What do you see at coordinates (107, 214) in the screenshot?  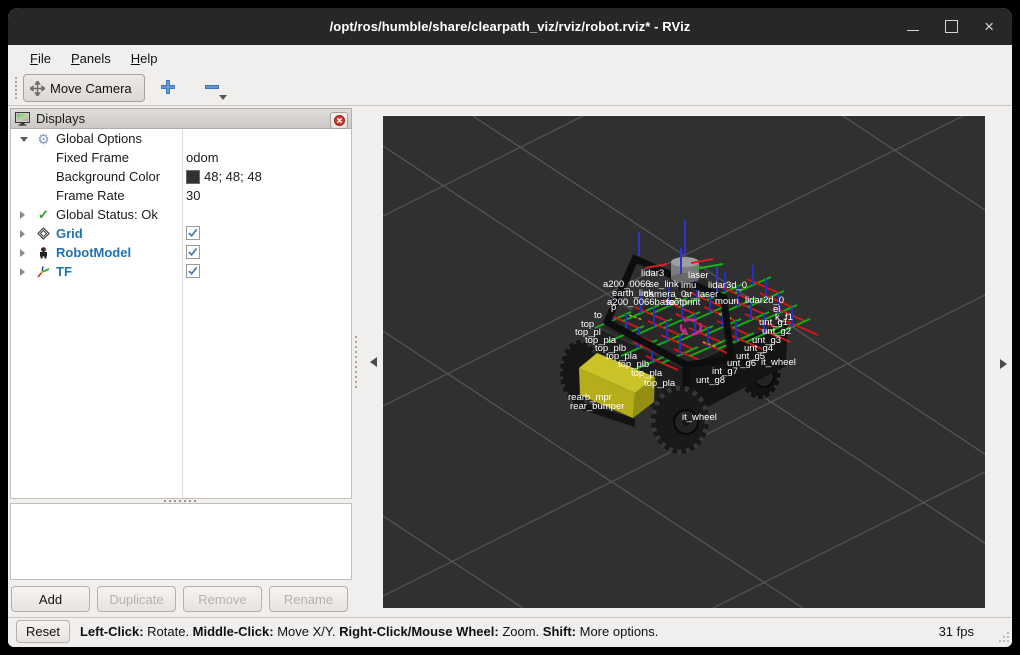 I see `property-label: Global Status: Ok` at bounding box center [107, 214].